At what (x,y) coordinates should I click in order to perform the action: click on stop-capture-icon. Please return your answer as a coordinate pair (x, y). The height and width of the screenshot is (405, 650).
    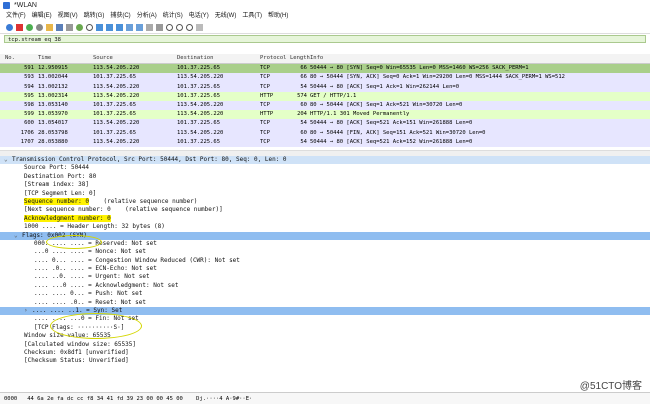
    Looking at the image, I should click on (19, 27).